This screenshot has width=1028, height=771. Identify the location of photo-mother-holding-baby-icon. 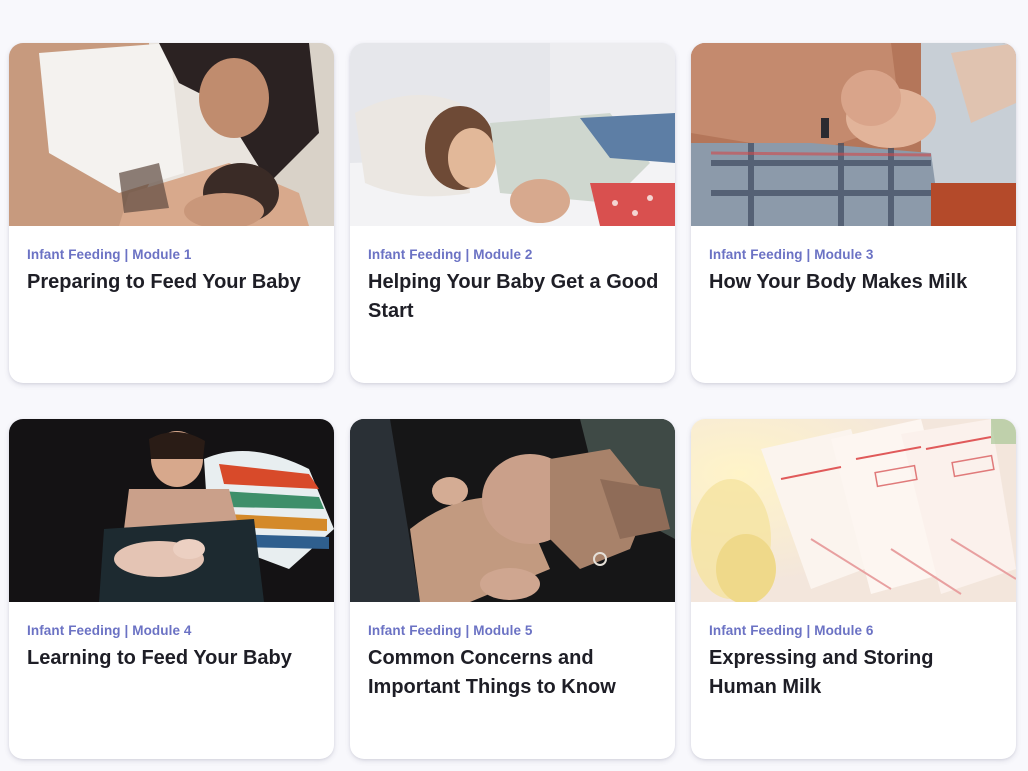
(171, 510).